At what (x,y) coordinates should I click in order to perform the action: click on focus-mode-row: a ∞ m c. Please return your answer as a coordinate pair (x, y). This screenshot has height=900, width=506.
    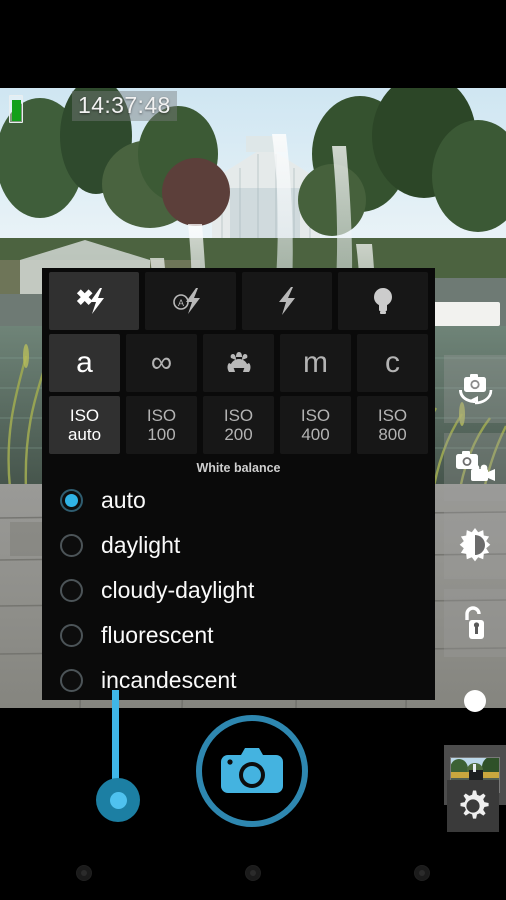
    Looking at the image, I should click on (238, 363).